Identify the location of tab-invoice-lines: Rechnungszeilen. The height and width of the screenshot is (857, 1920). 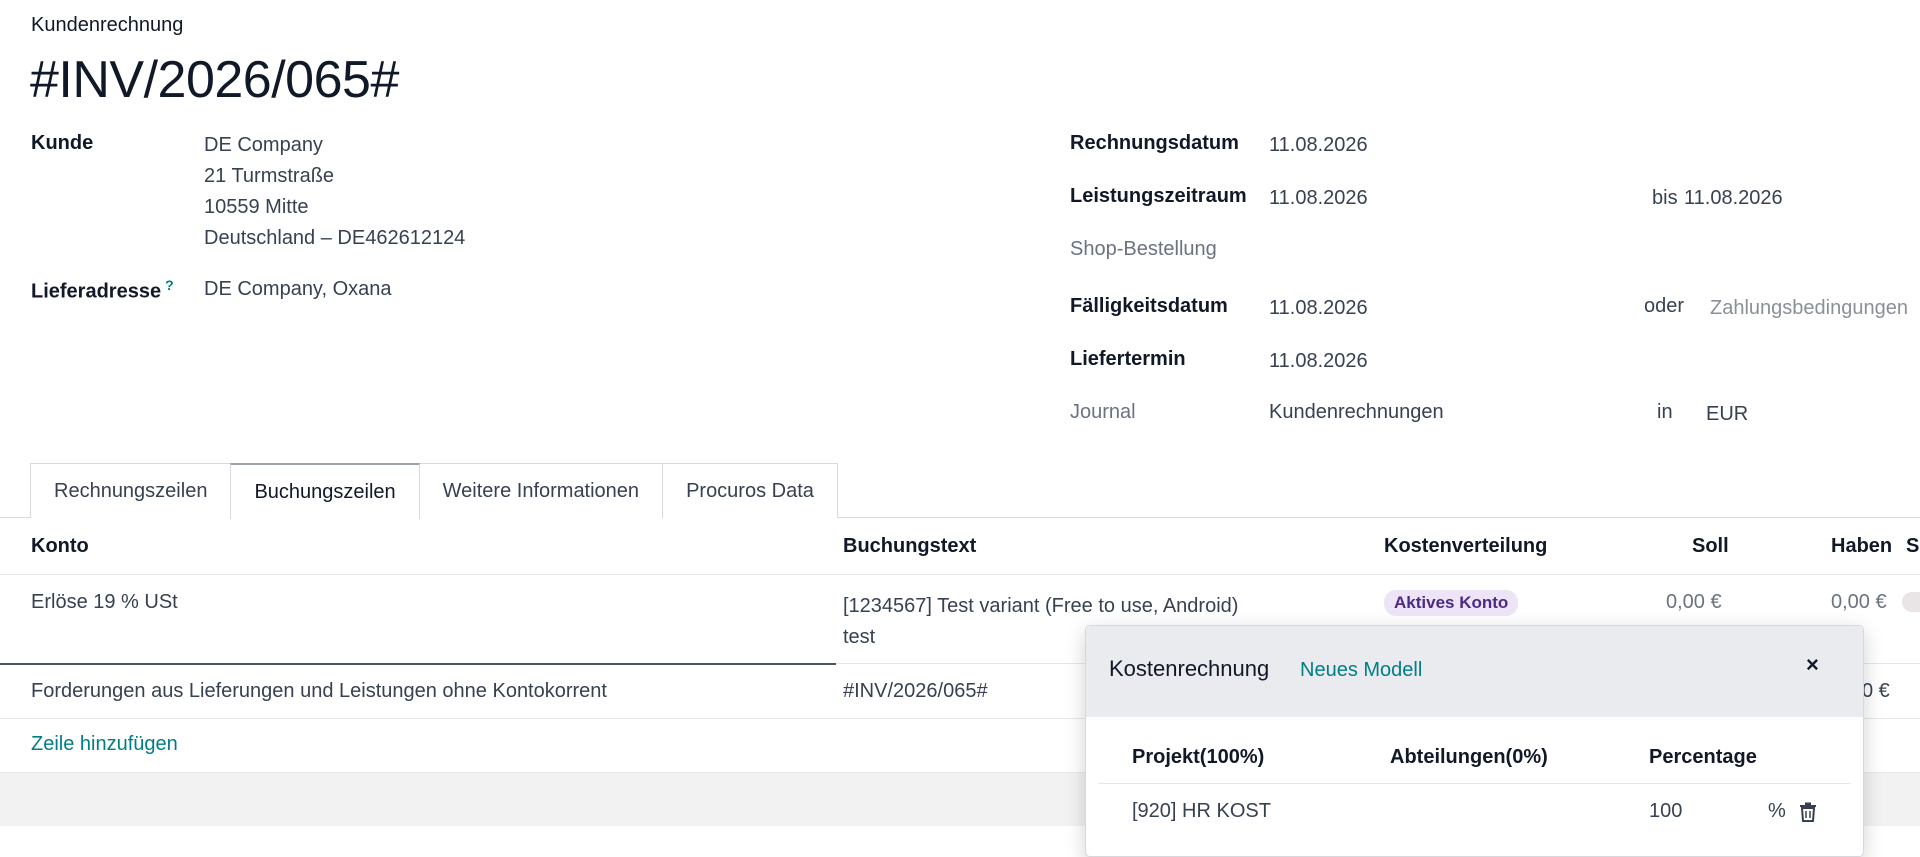
(131, 490).